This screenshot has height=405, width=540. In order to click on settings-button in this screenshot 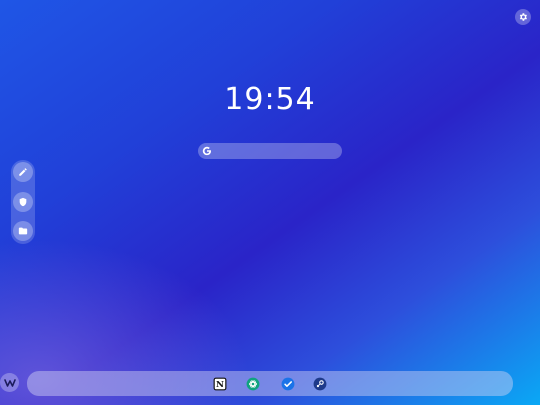, I will do `click(523, 17)`.